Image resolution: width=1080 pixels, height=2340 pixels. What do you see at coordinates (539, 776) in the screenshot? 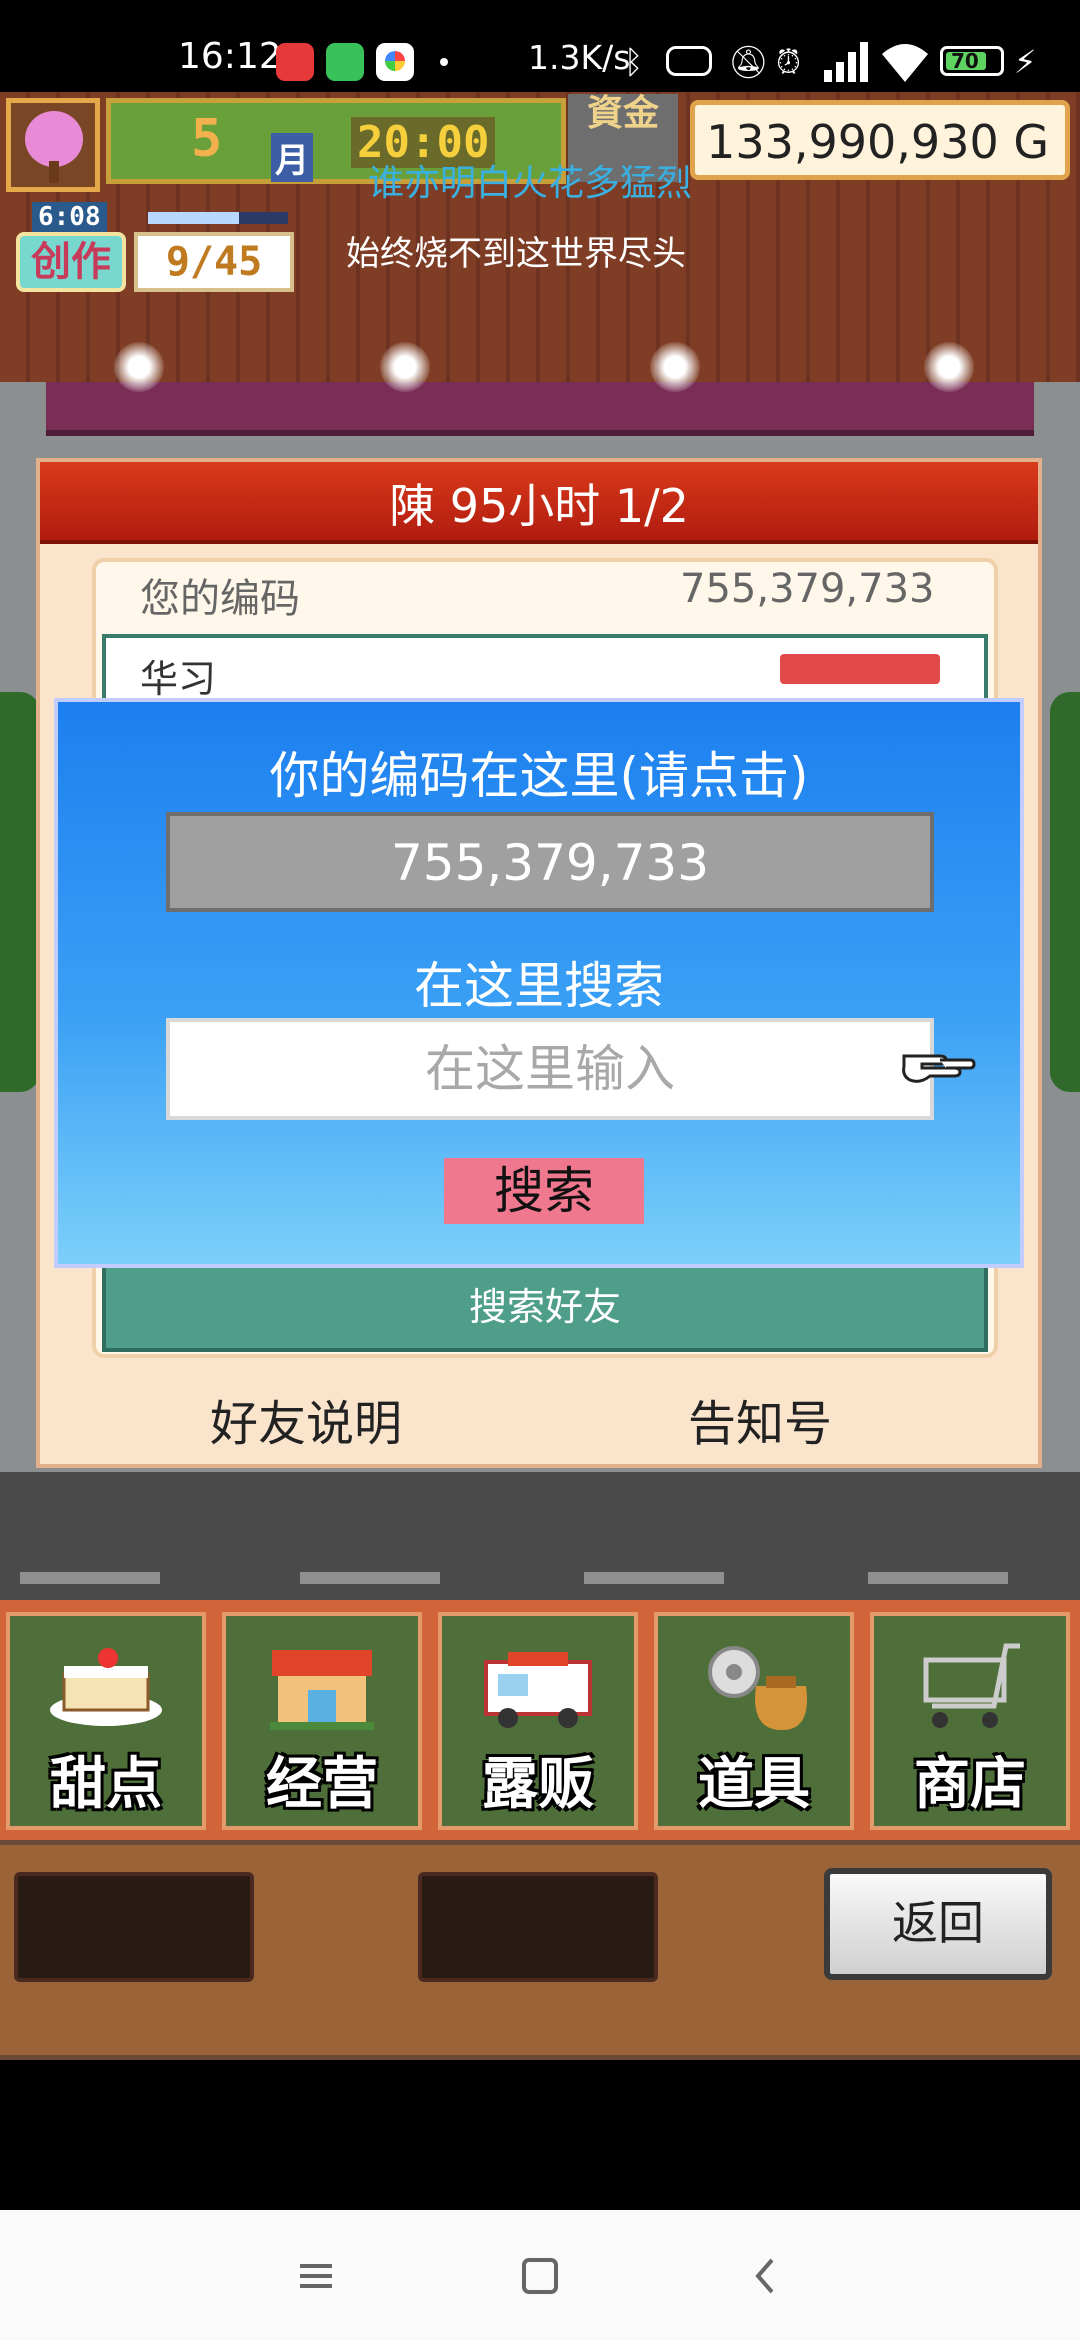
I see `dialog-title: 你的编码在这里(请点击)` at bounding box center [539, 776].